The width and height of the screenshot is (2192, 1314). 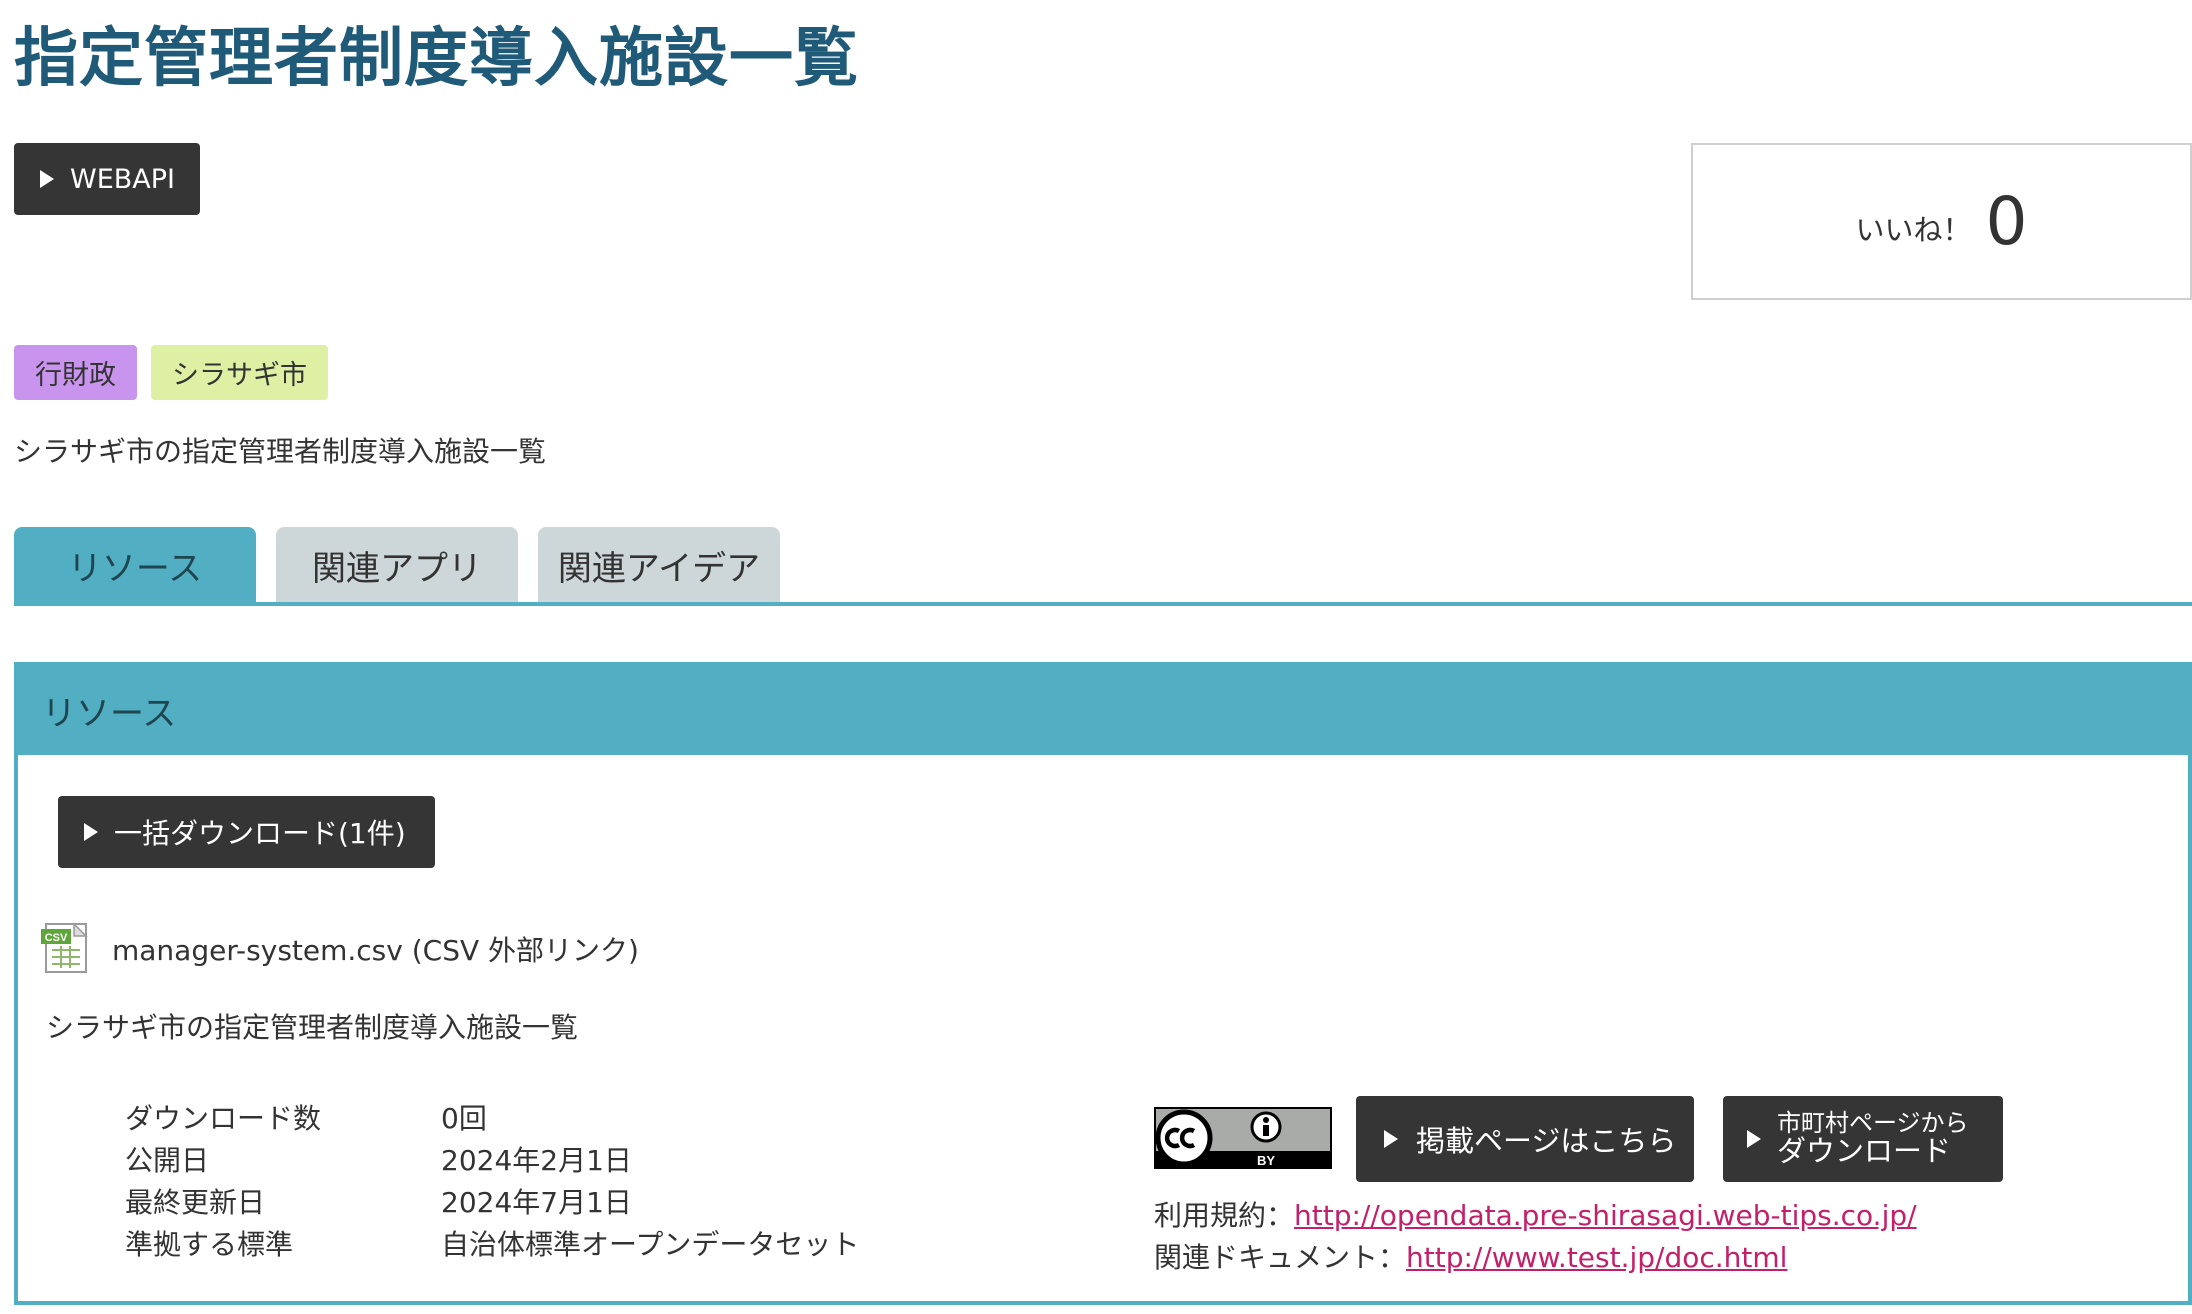 What do you see at coordinates (1873, 1123) in the screenshot?
I see `city-download-label-line1: 市町村ページから` at bounding box center [1873, 1123].